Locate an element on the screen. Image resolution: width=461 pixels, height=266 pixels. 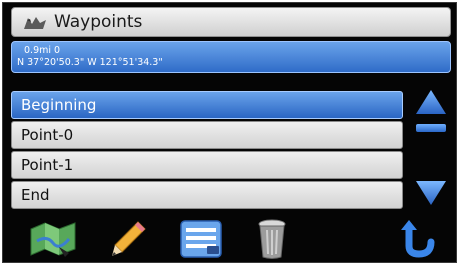
coordinates-readout: N 37°20'50.3" W 121°51'34.3" is located at coordinates (90, 62).